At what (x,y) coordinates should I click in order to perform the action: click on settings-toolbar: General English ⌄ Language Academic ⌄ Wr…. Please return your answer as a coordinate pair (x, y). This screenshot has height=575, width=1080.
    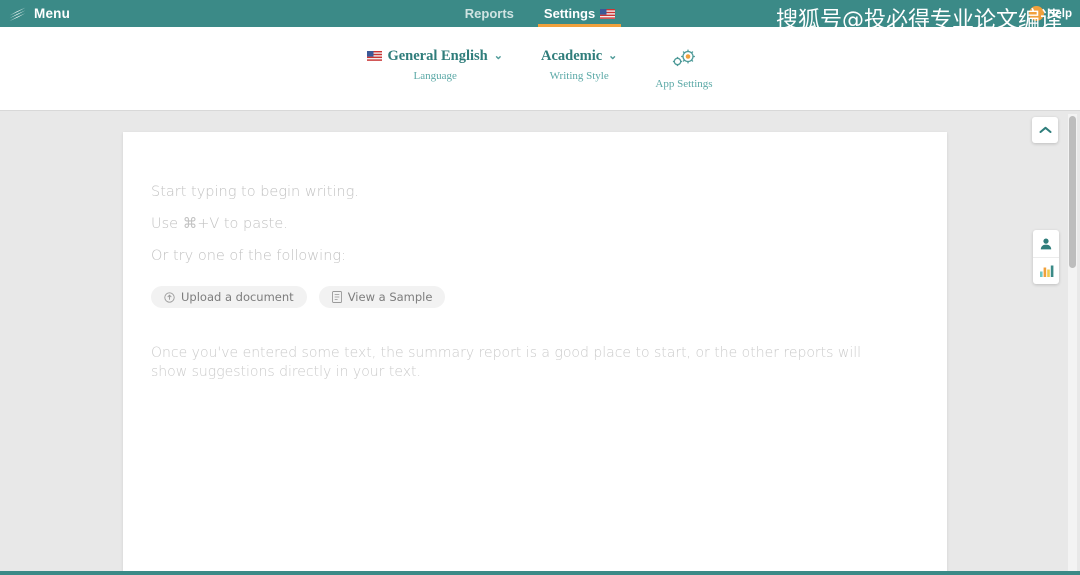
    Looking at the image, I should click on (540, 69).